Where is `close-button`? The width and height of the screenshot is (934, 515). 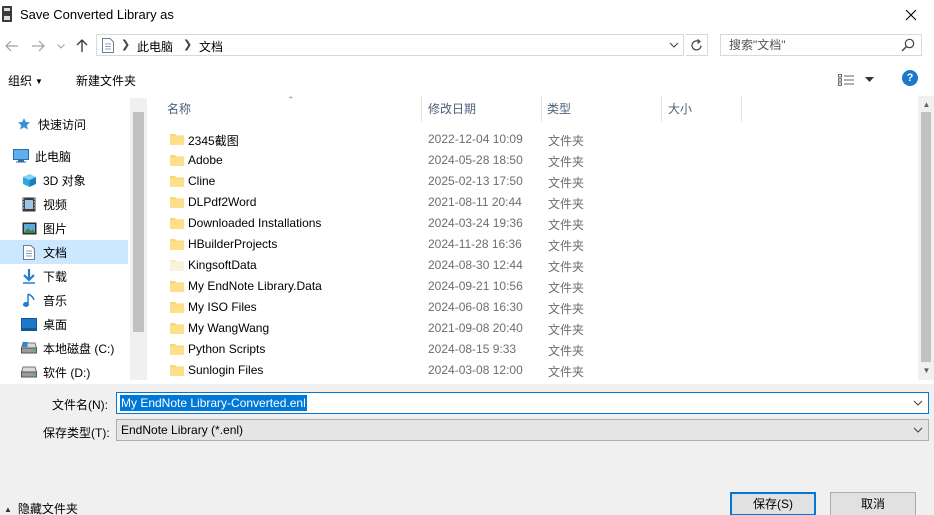
close-button is located at coordinates (911, 15).